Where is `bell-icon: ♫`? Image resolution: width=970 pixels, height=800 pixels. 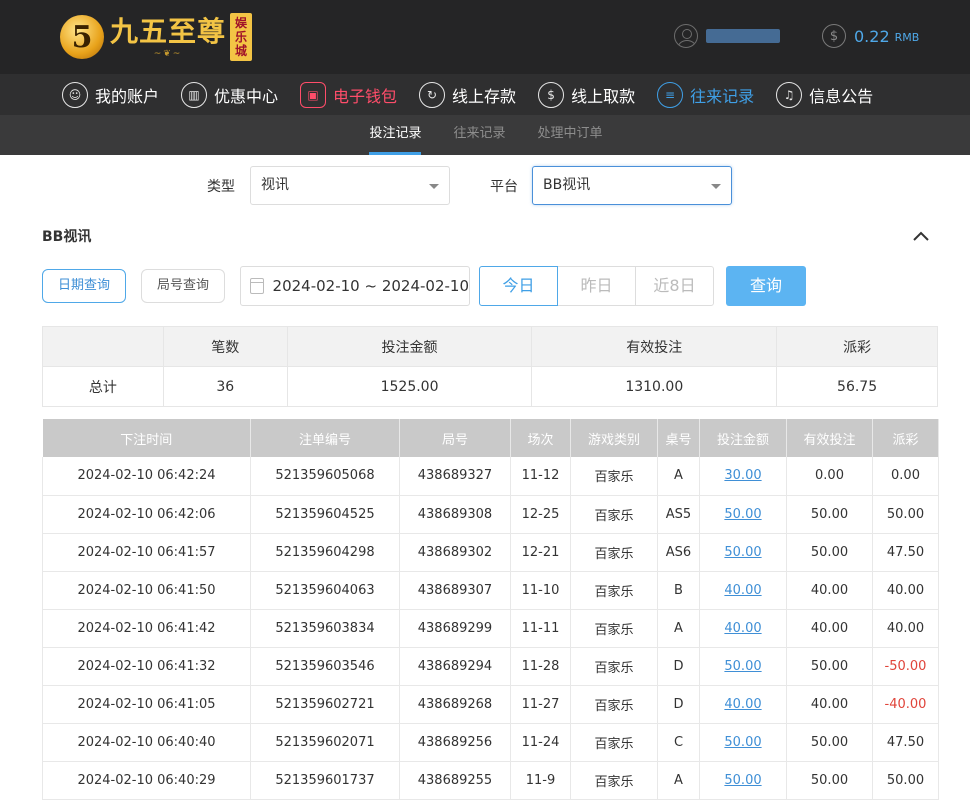
bell-icon: ♫ is located at coordinates (789, 94).